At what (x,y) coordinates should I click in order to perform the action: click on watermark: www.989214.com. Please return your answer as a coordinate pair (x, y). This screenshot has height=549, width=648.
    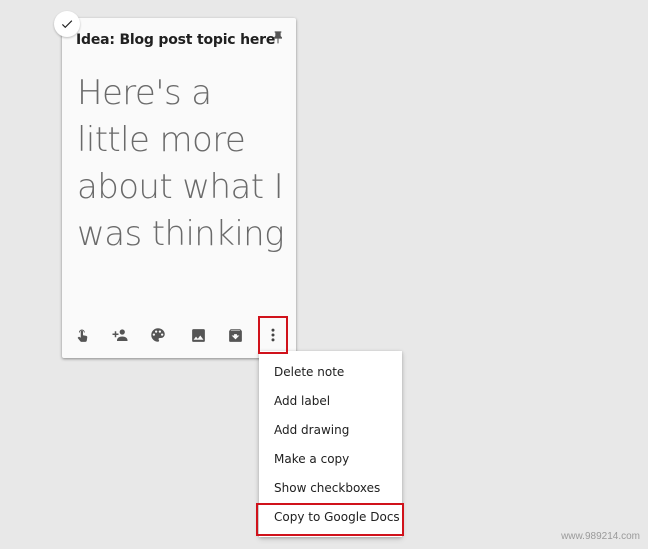
    Looking at the image, I should click on (600, 536).